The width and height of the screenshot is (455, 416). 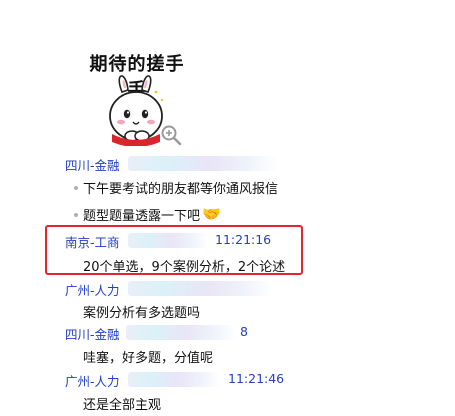 What do you see at coordinates (92, 241) in the screenshot?
I see `sender-name: 南京-工商` at bounding box center [92, 241].